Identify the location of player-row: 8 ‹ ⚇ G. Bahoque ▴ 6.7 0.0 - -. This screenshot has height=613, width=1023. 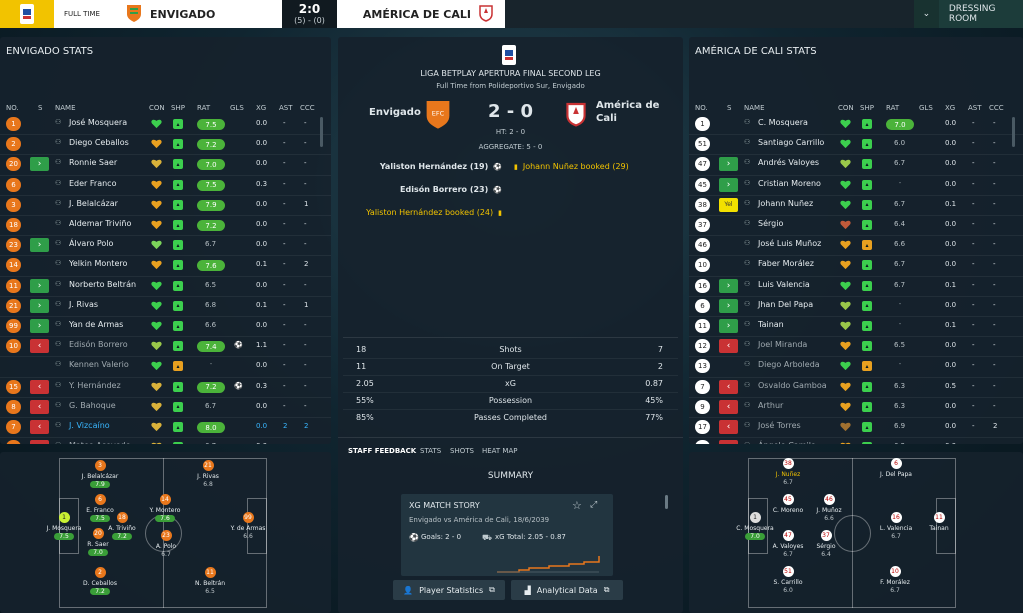
(165, 406).